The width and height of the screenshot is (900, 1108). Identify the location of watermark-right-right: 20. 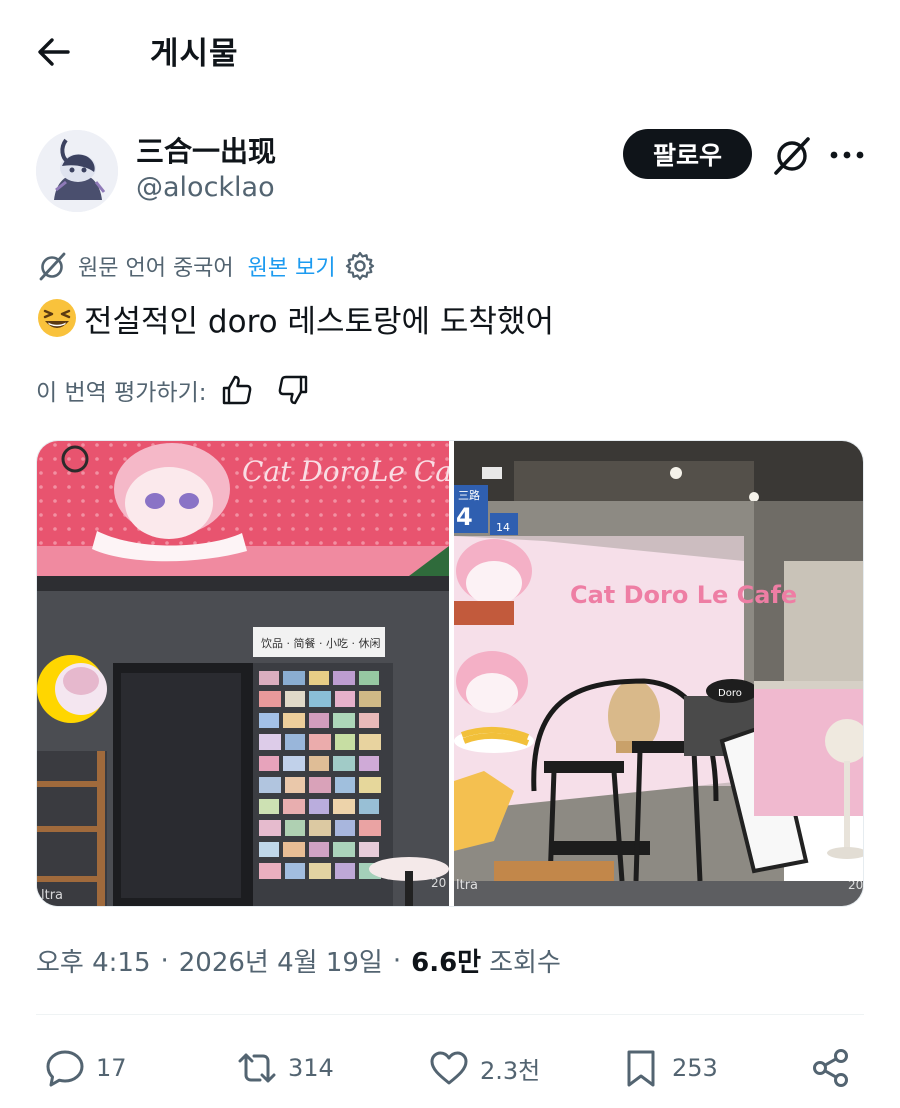
(855, 885).